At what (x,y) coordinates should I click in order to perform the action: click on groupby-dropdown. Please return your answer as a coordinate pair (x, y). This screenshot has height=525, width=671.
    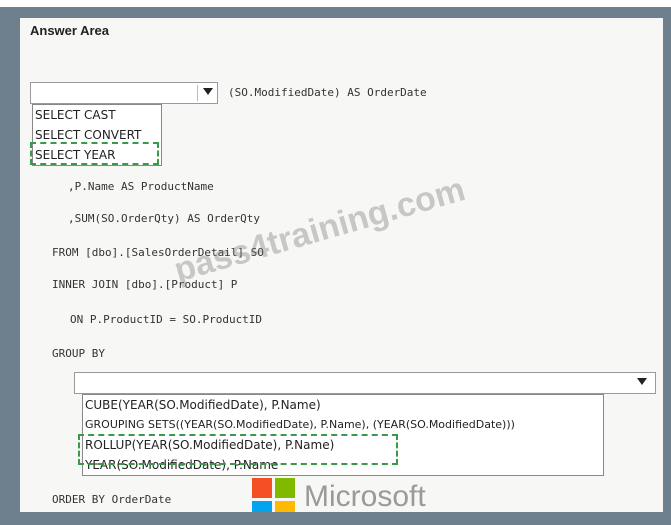
    Looking at the image, I should click on (365, 383).